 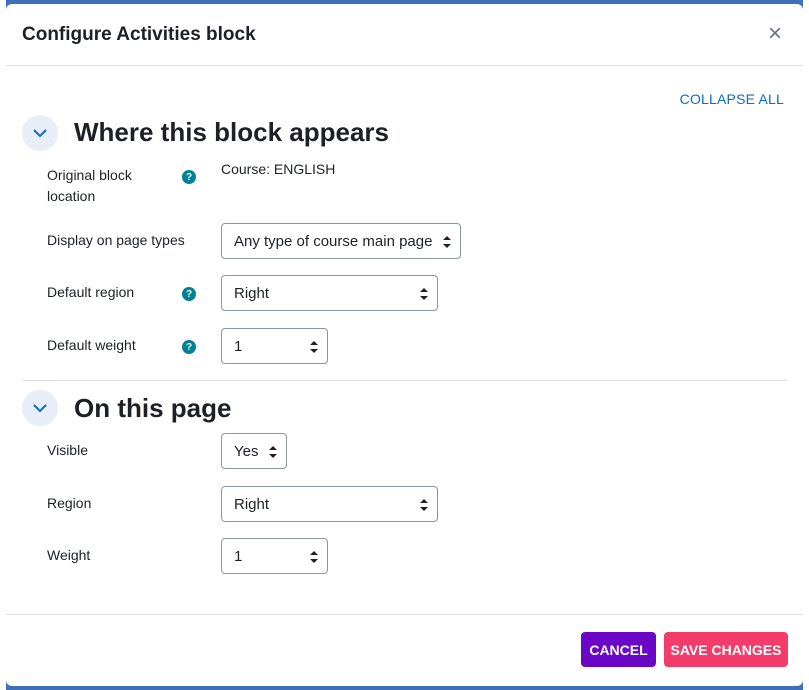 I want to click on default-region-label: Default region, so click(x=91, y=292).